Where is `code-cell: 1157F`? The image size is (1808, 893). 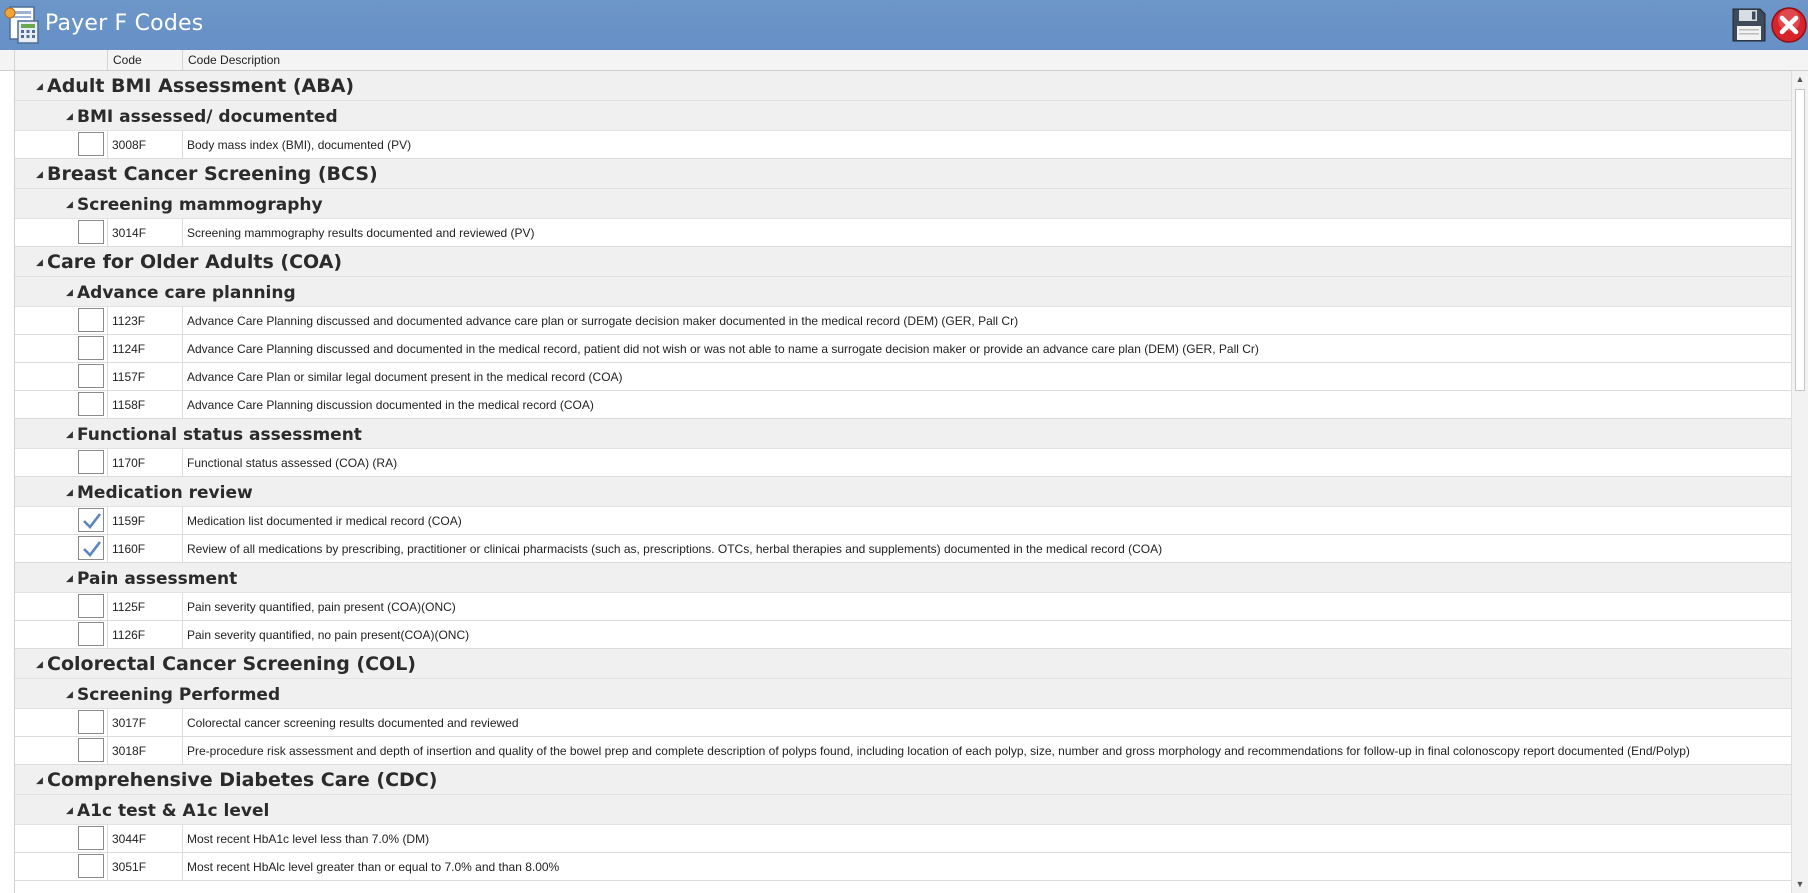 code-cell: 1157F is located at coordinates (145, 376).